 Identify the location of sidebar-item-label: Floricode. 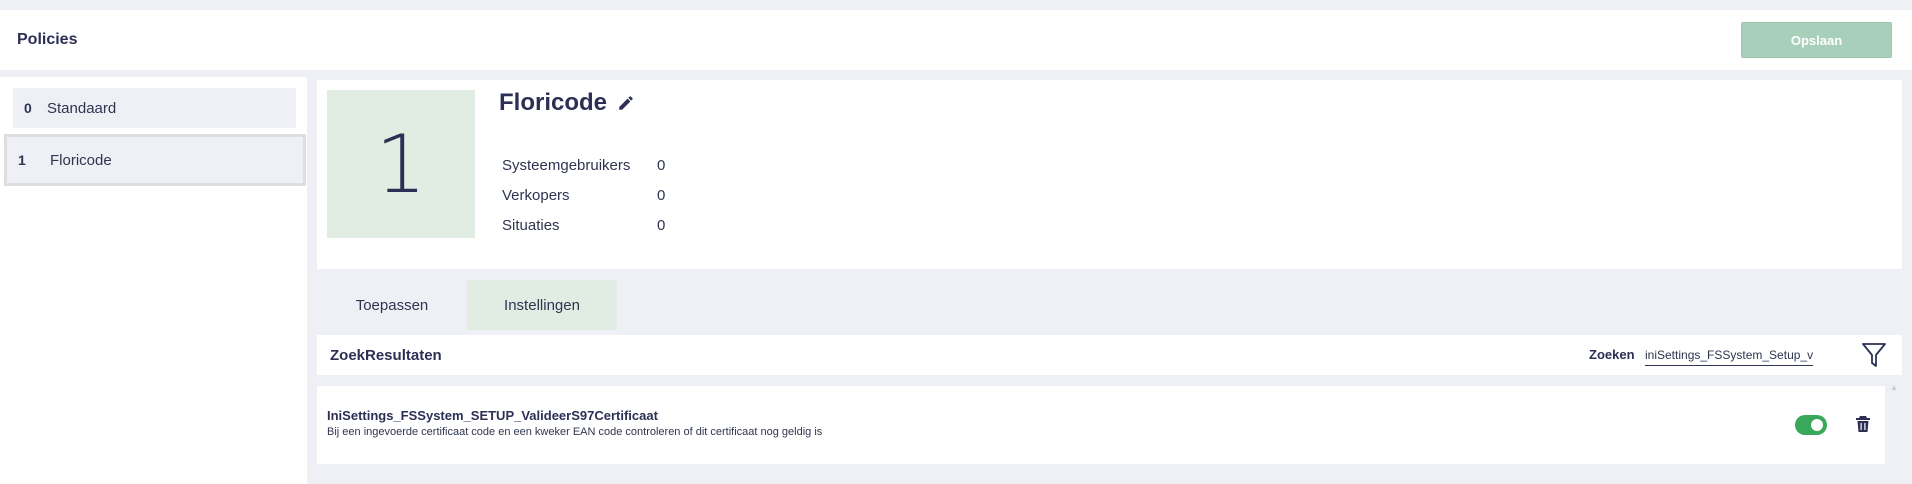
(81, 160).